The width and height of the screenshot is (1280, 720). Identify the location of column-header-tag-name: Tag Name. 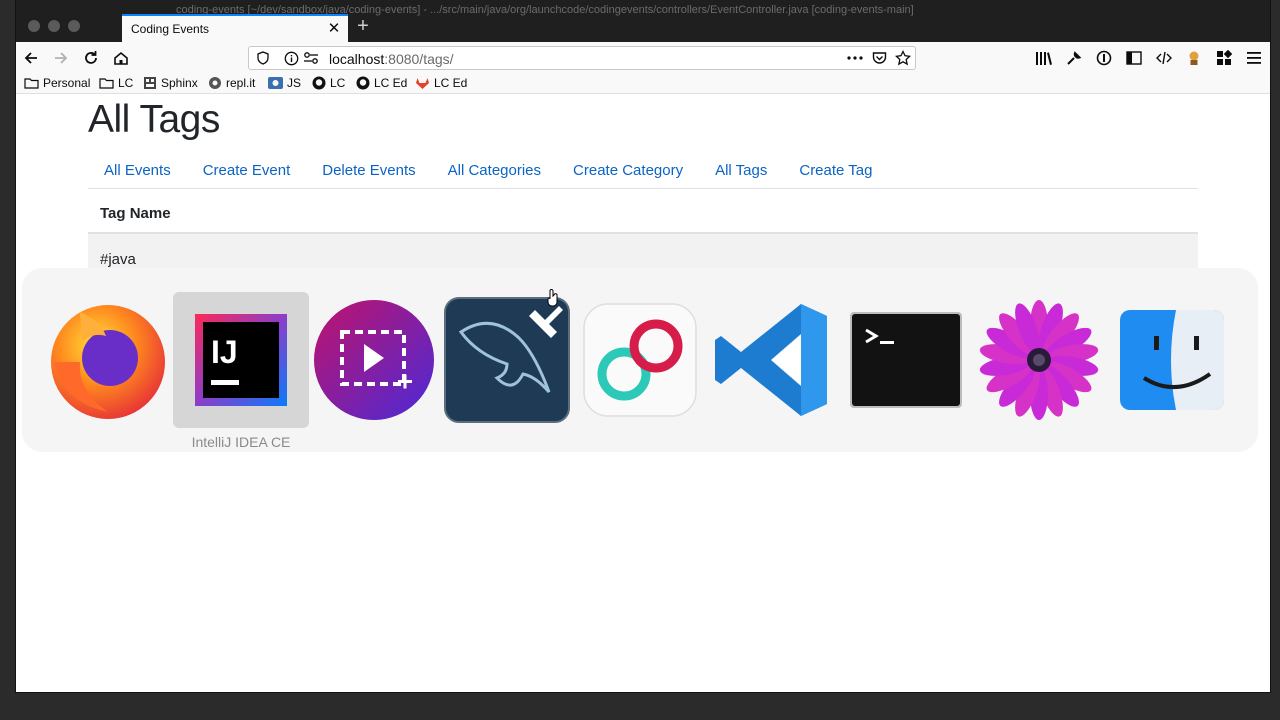
(135, 213).